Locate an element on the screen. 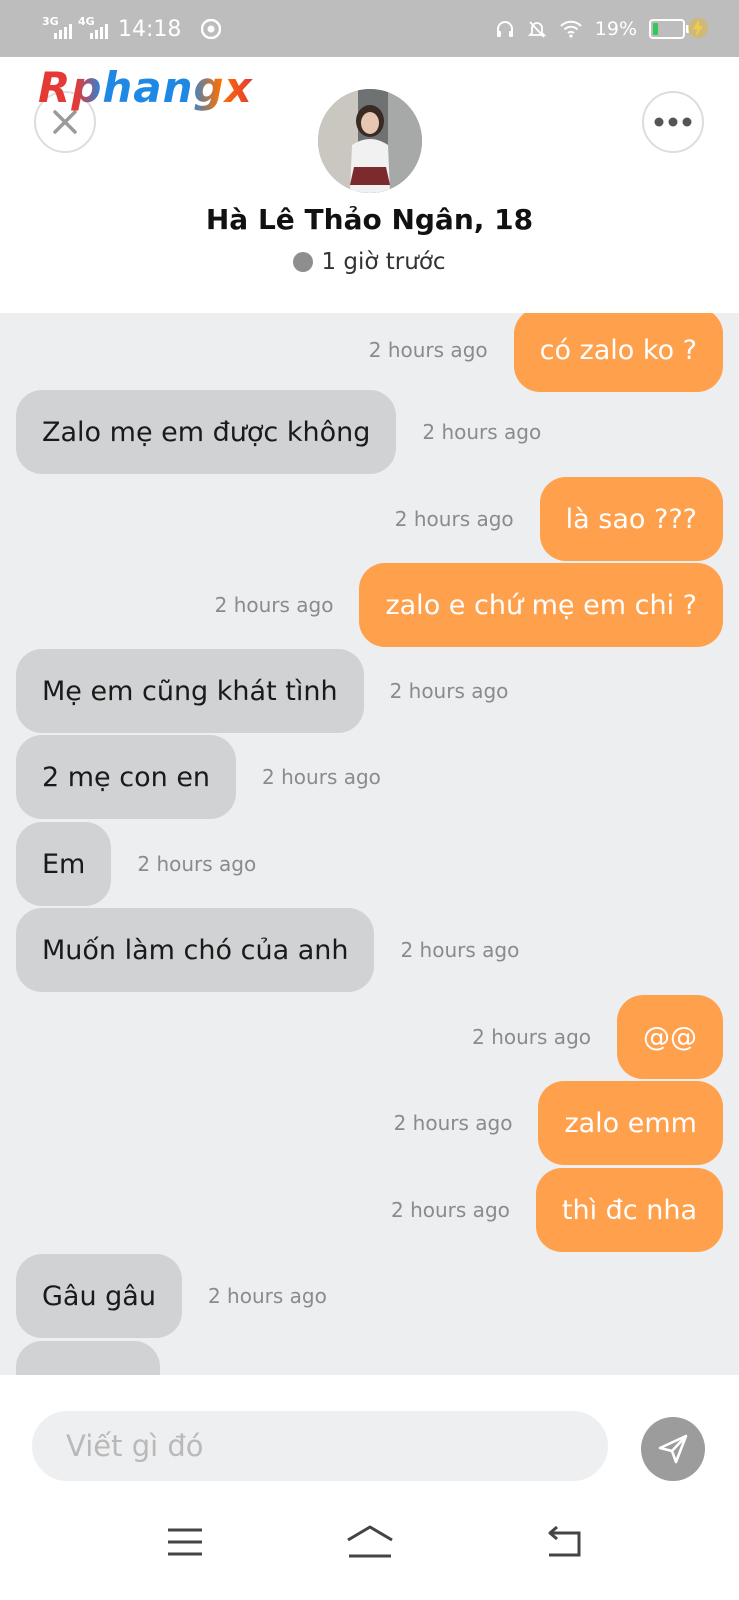 The width and height of the screenshot is (739, 1600). home-icon is located at coordinates (370, 1541).